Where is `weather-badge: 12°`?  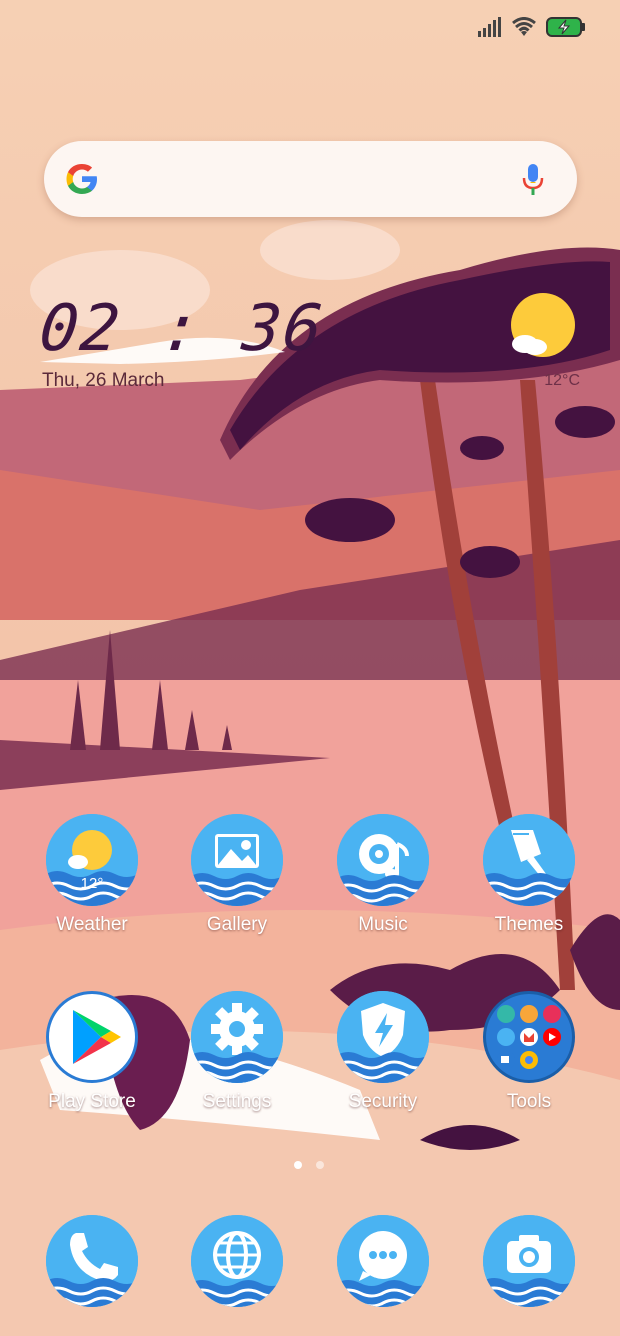 weather-badge: 12° is located at coordinates (92, 883).